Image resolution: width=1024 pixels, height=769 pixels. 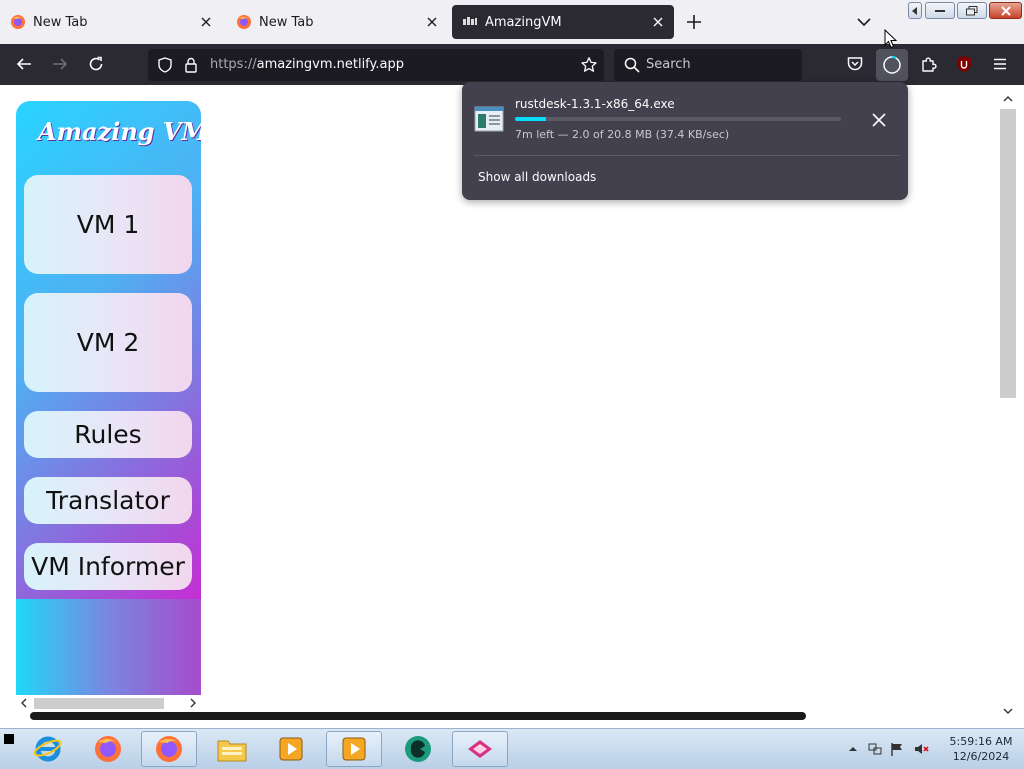 What do you see at coordinates (470, 21) in the screenshot?
I see `site-favicon-icon` at bounding box center [470, 21].